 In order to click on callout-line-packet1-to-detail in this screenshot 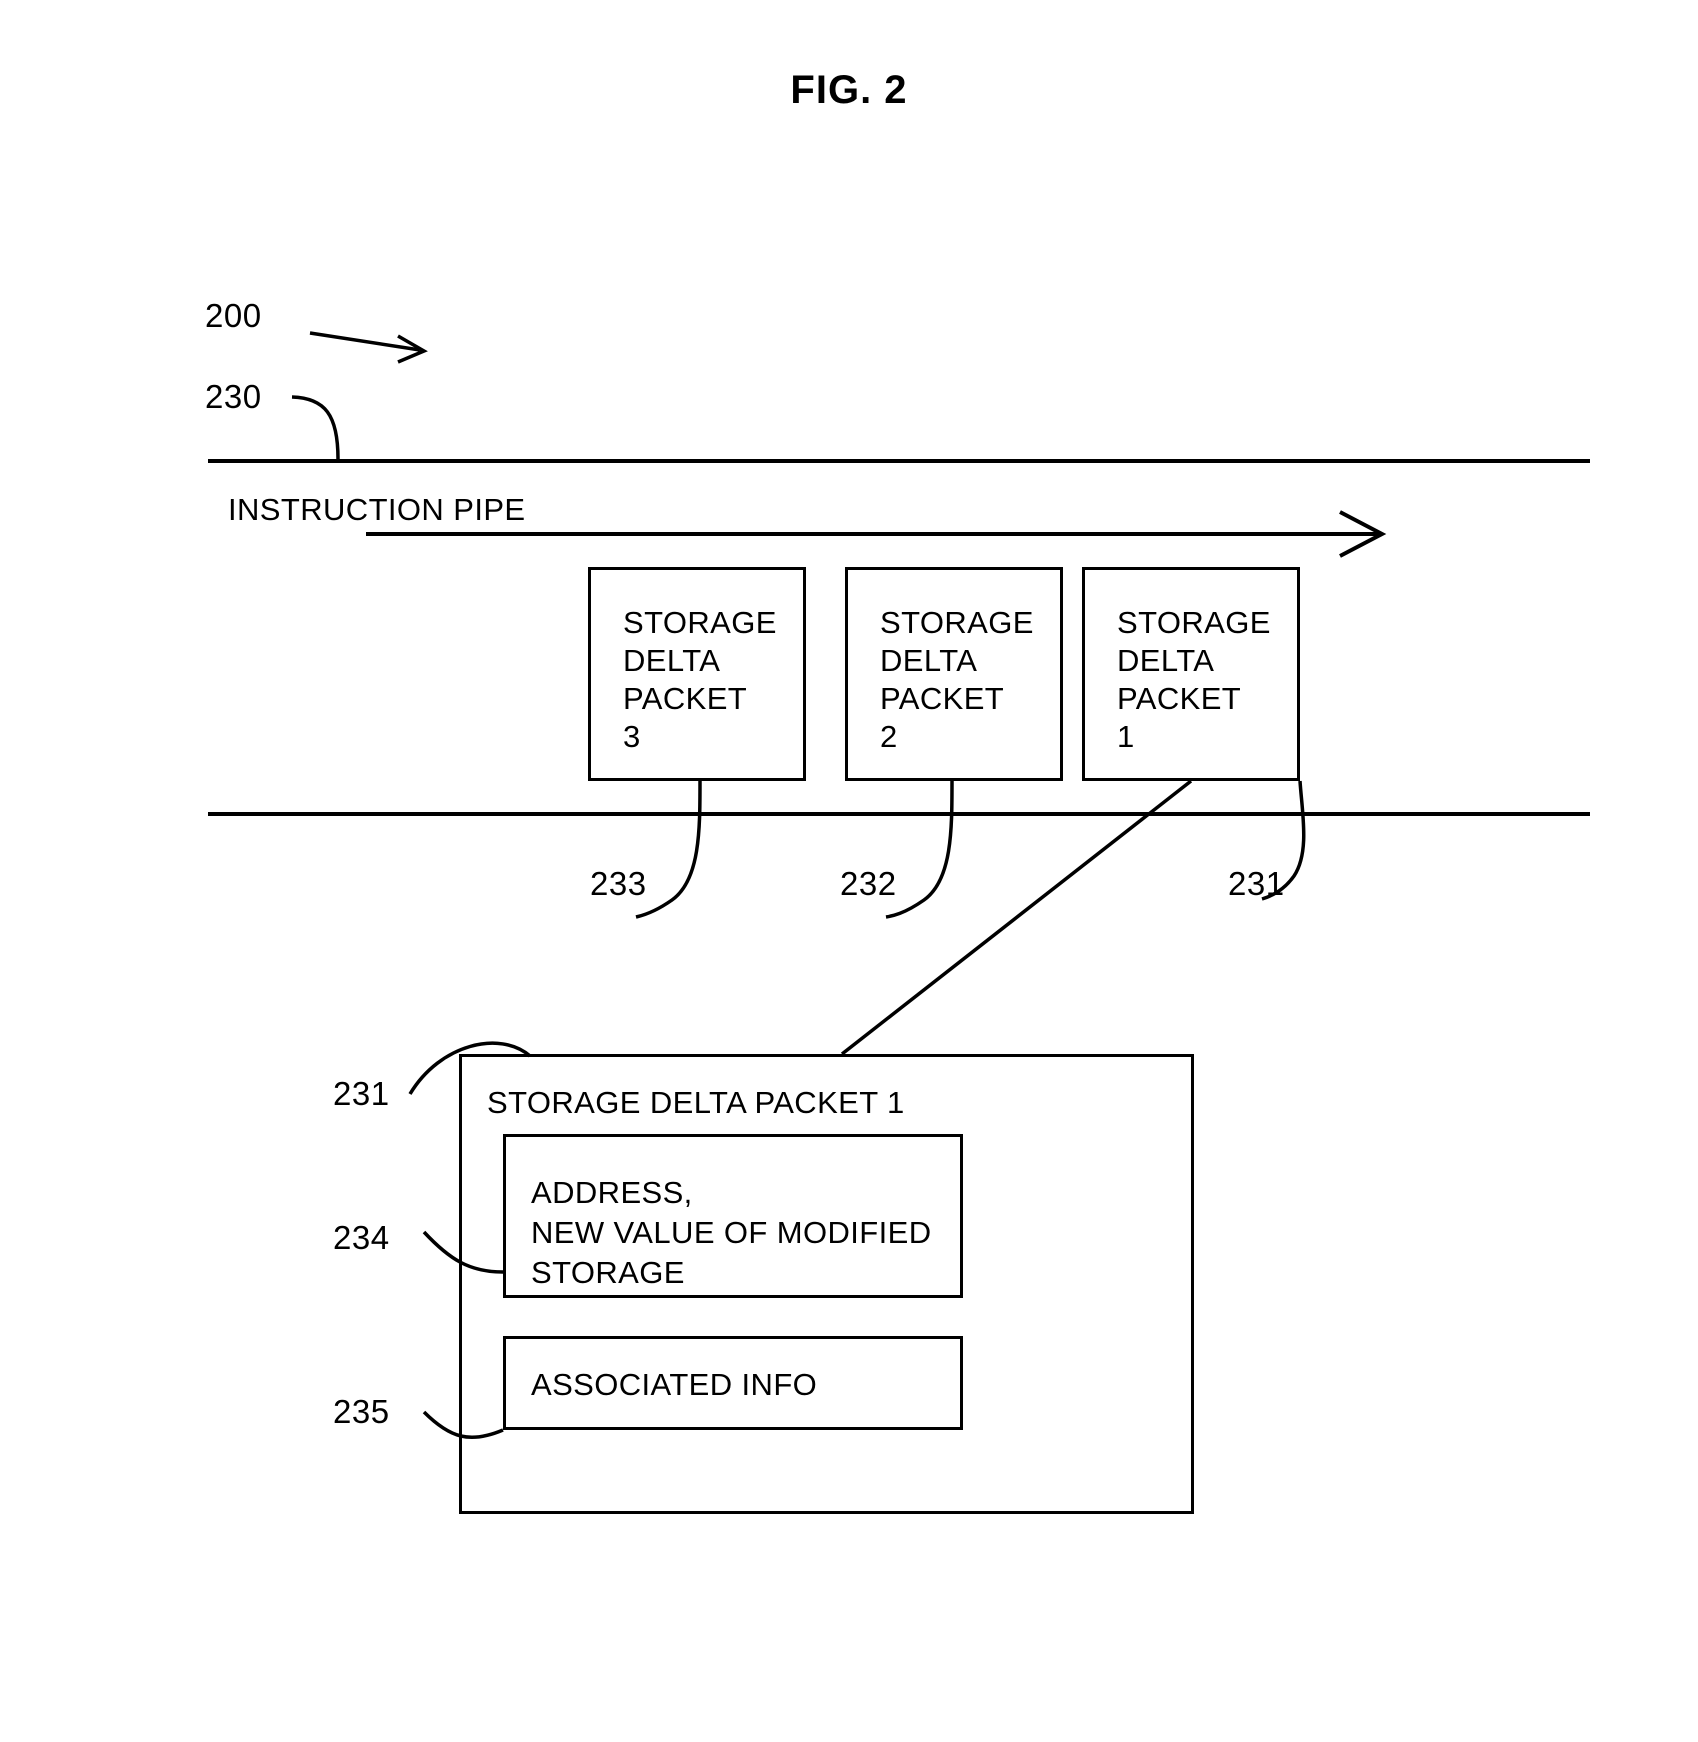, I will do `click(1016, 917)`.